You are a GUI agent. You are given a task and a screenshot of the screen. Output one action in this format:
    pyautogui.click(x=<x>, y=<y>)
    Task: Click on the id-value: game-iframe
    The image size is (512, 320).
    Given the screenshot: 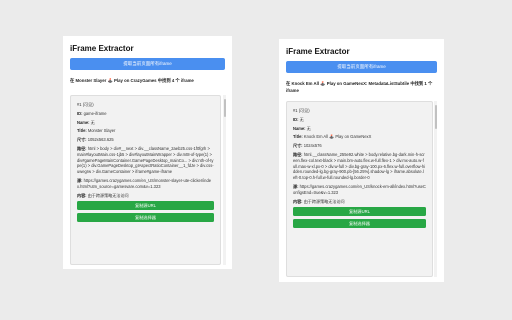 What is the action you would take?
    pyautogui.click(x=95, y=113)
    